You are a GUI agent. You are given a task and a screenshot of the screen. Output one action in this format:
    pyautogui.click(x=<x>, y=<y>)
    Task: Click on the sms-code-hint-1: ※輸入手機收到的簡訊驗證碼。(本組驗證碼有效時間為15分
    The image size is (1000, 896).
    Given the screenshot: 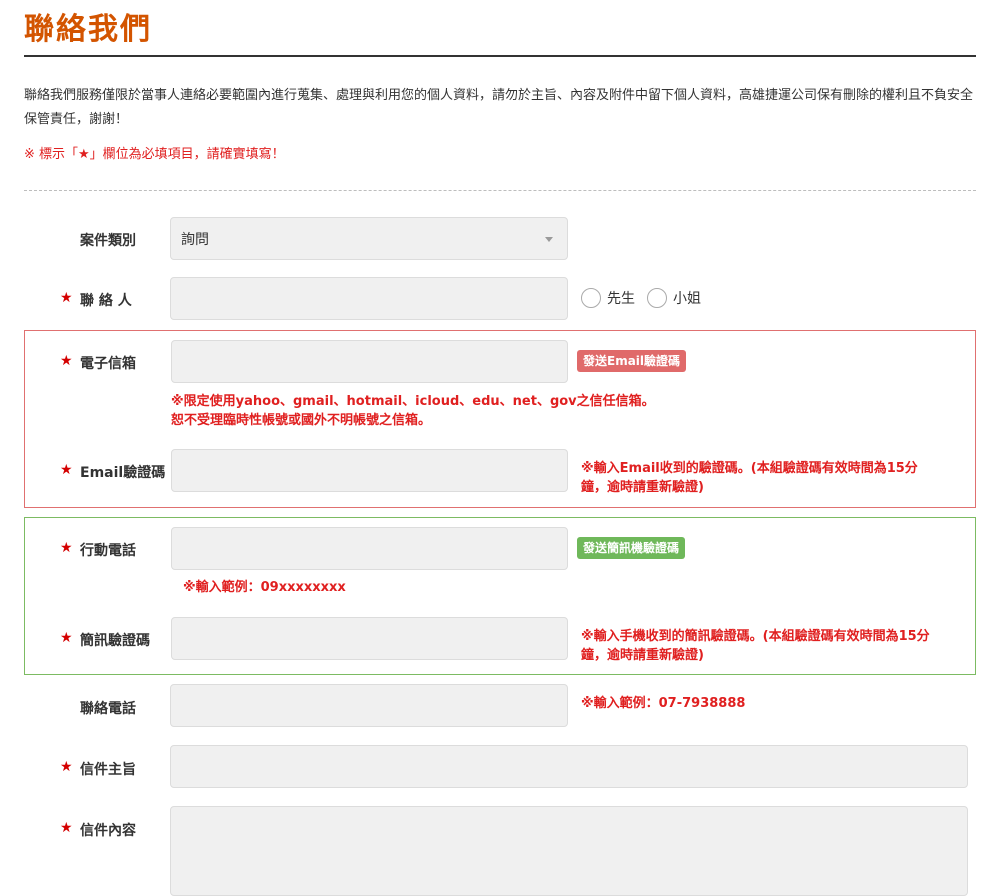 What is the action you would take?
    pyautogui.click(x=755, y=636)
    